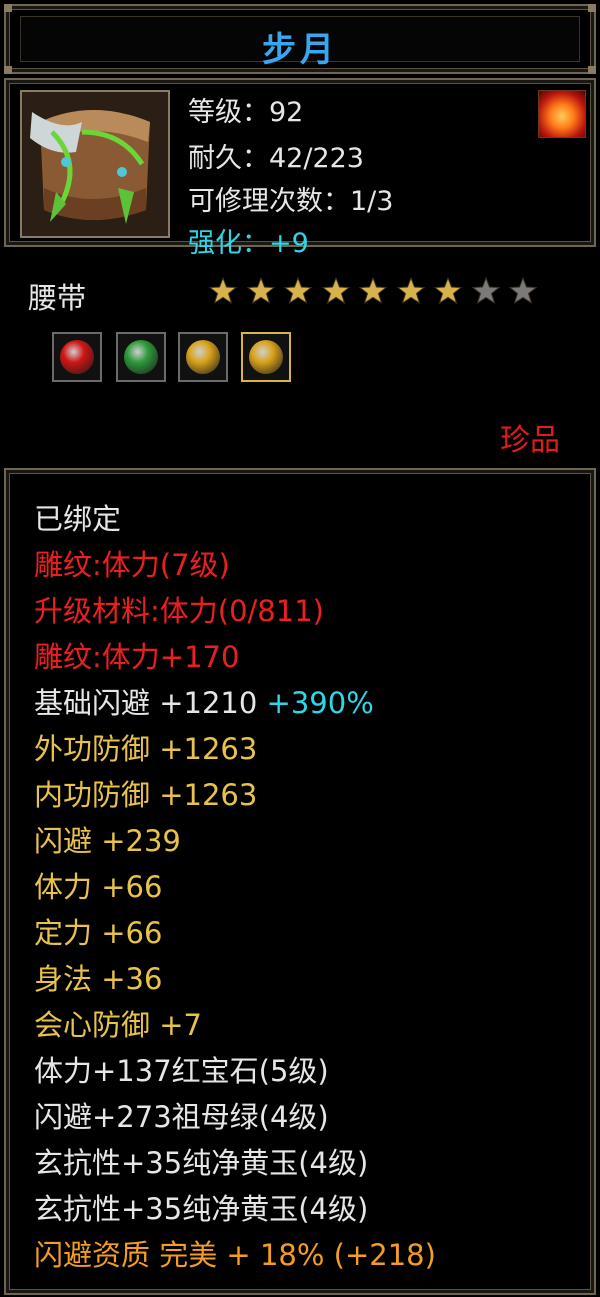  Describe the element at coordinates (107, 841) in the screenshot. I see `dodge-stat: 闪避 +239` at that location.